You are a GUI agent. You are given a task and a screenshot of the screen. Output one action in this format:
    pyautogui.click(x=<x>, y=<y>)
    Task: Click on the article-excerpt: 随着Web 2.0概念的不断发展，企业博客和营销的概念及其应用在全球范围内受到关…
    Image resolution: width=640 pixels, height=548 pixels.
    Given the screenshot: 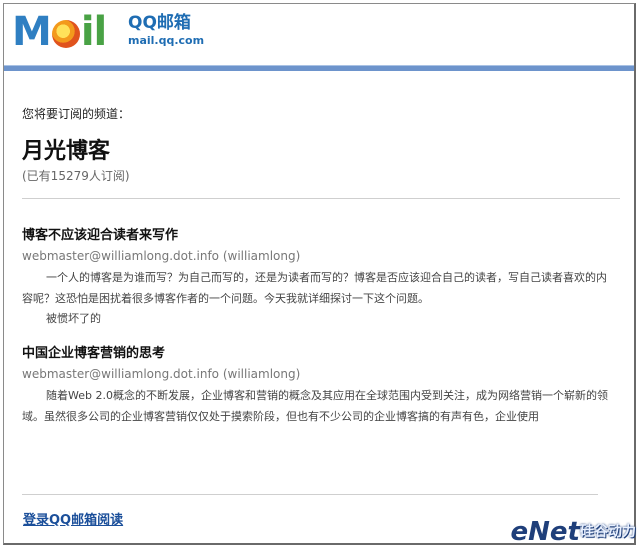 What is the action you would take?
    pyautogui.click(x=315, y=406)
    